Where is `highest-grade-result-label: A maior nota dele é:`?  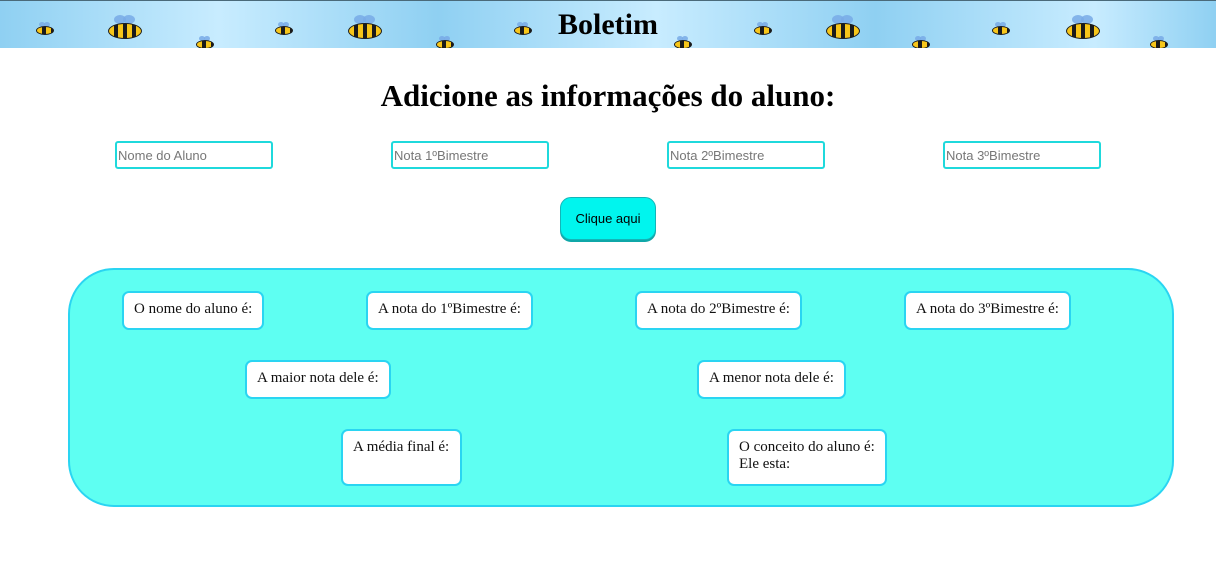
highest-grade-result-label: A maior nota dele é: is located at coordinates (318, 378).